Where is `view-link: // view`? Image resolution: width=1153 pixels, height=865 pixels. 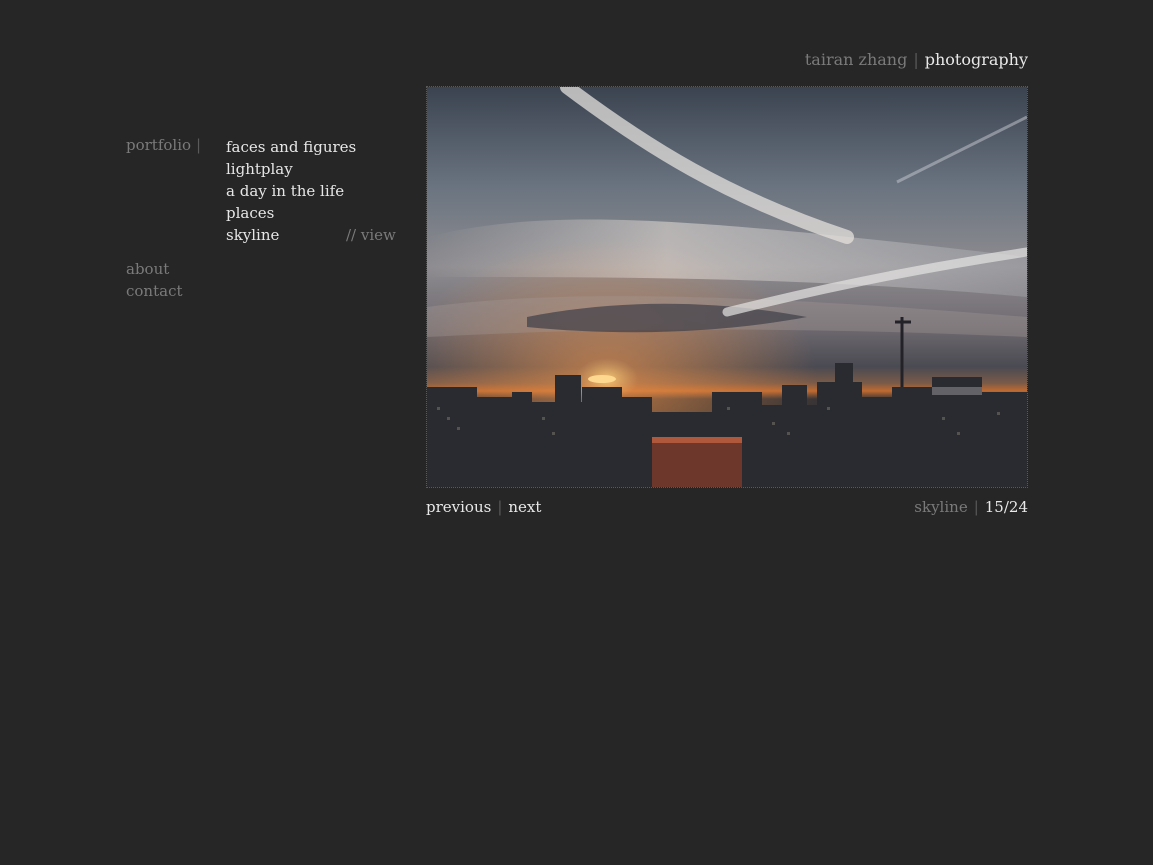
view-link: // view is located at coordinates (371, 235).